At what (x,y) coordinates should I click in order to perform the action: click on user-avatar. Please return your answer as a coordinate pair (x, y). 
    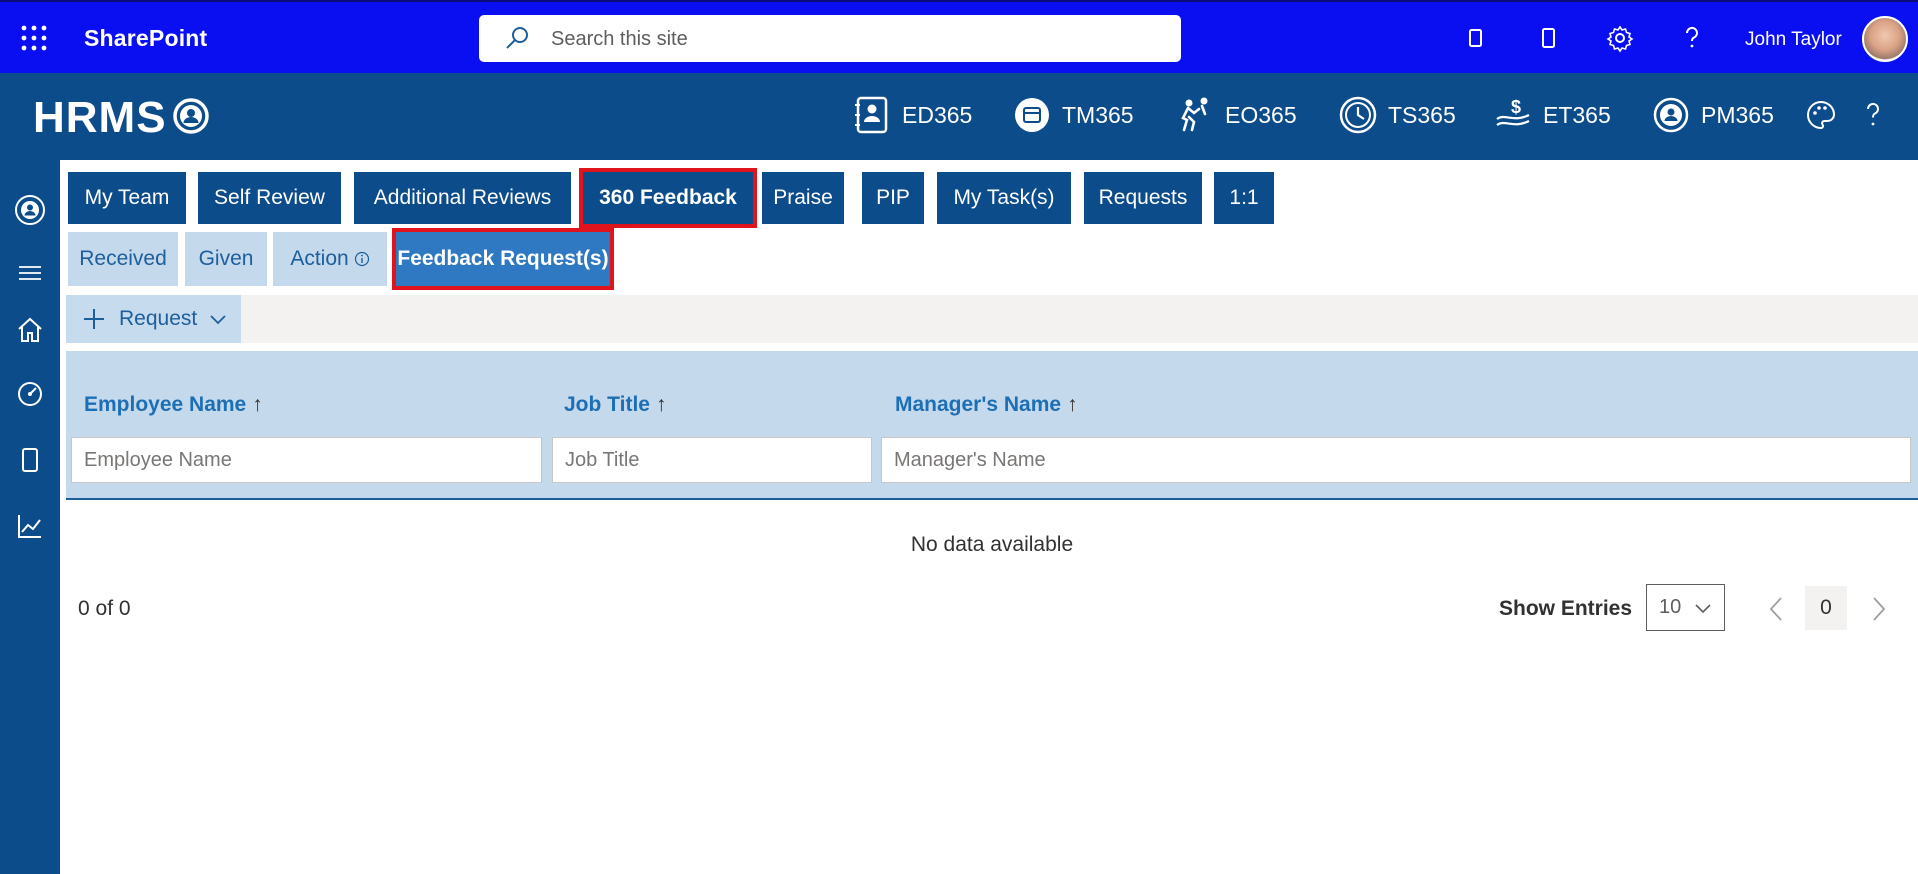
    Looking at the image, I should click on (1885, 39).